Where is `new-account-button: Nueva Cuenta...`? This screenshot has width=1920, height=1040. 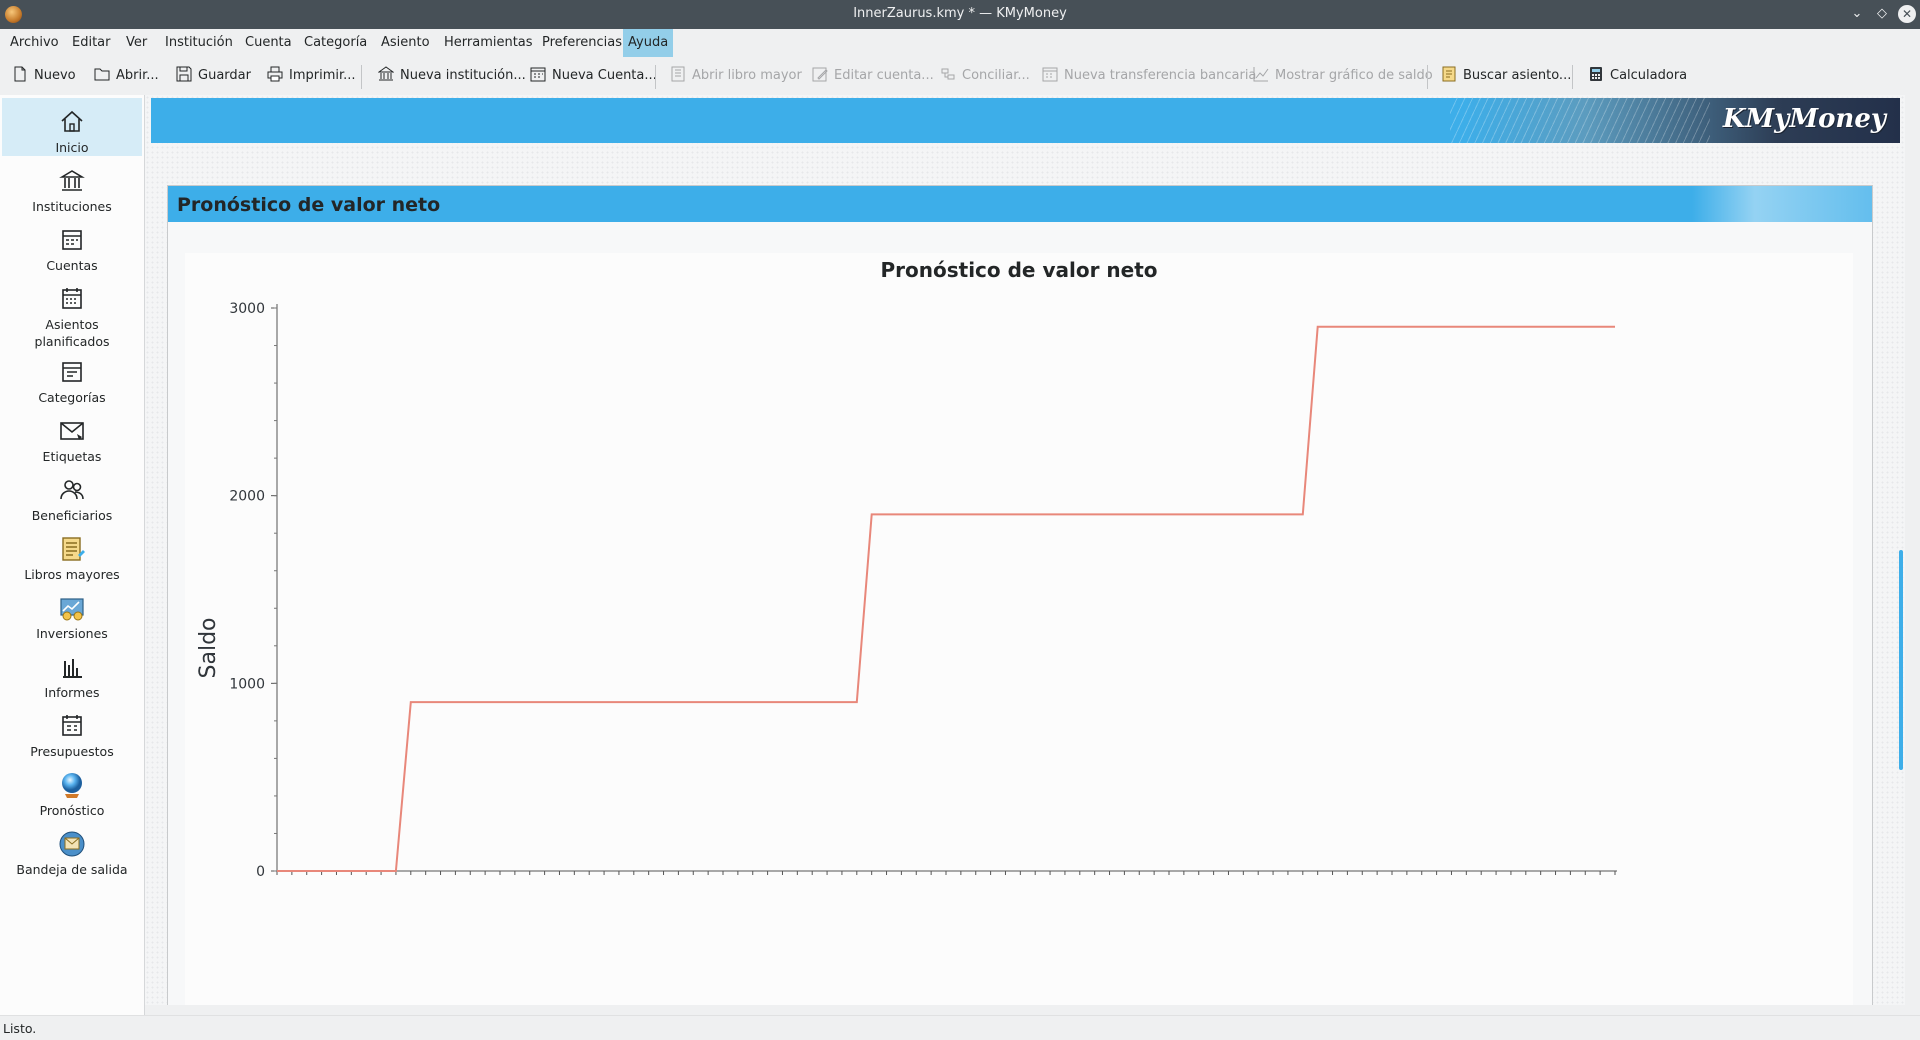 new-account-button: Nueva Cuenta... is located at coordinates (593, 76).